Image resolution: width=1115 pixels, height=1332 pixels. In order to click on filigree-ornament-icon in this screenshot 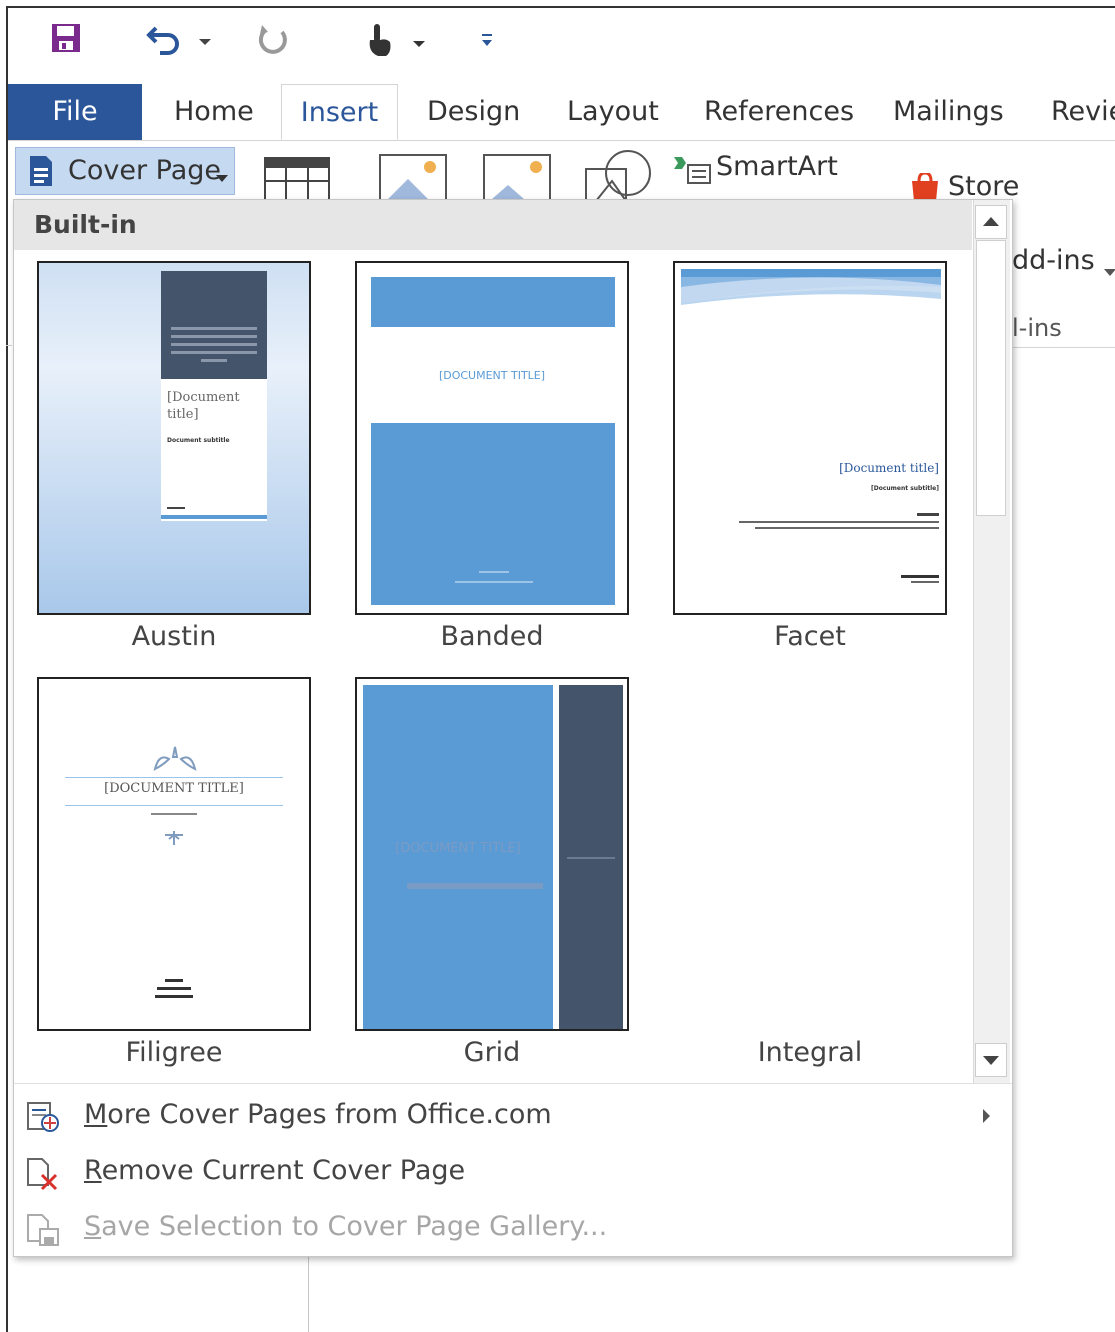, I will do `click(175, 758)`.